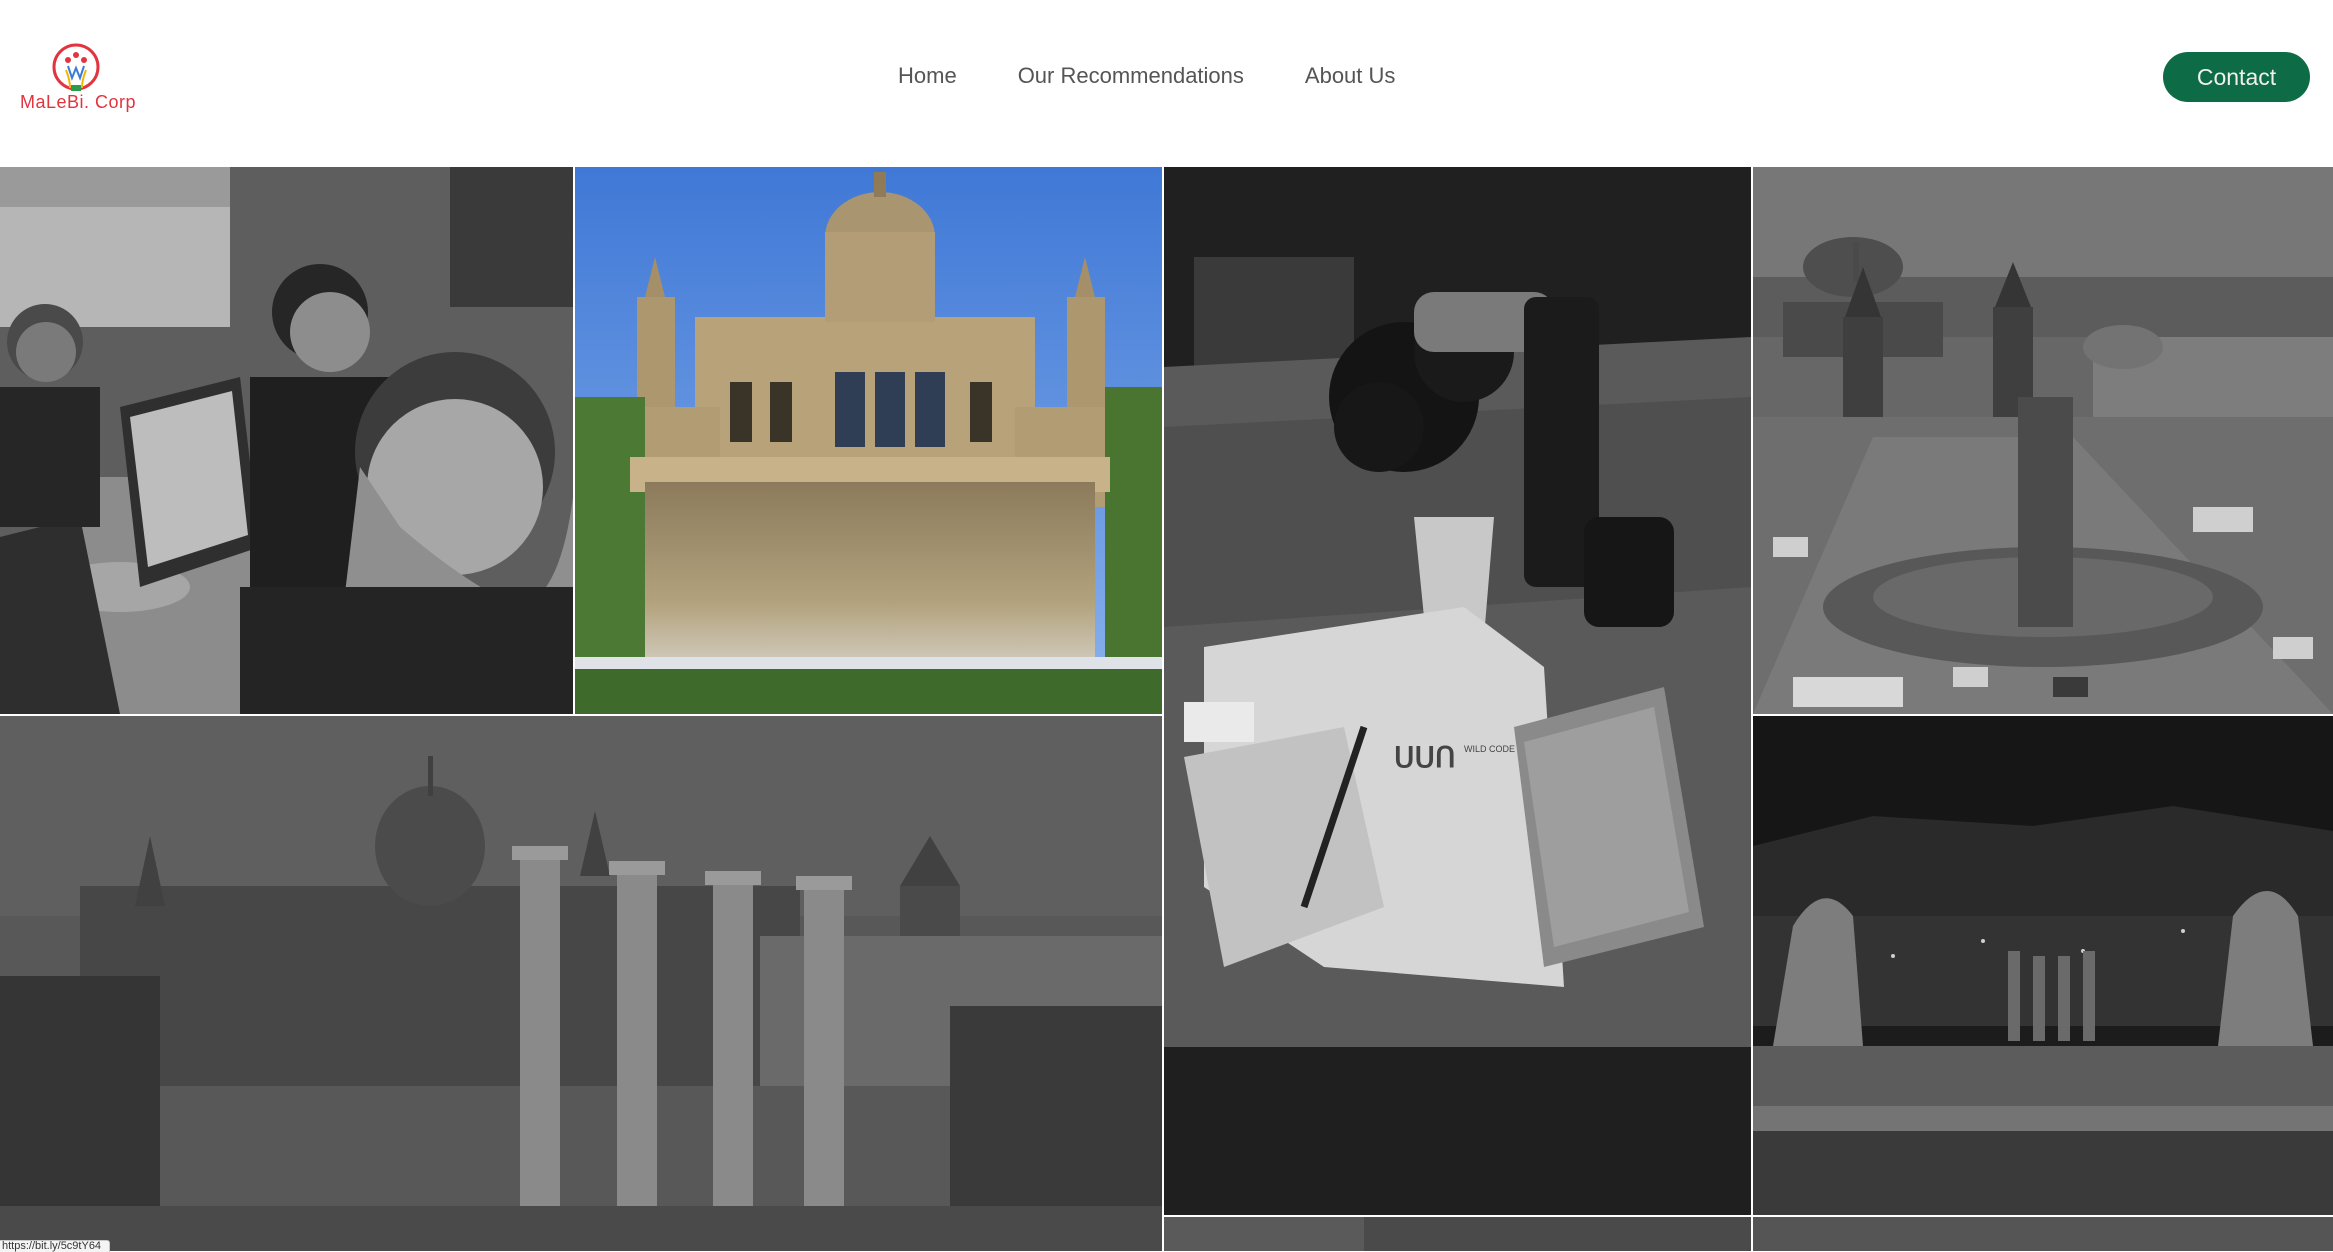 The image size is (2333, 1252). I want to click on nav-about-us: About Us, so click(1350, 76).